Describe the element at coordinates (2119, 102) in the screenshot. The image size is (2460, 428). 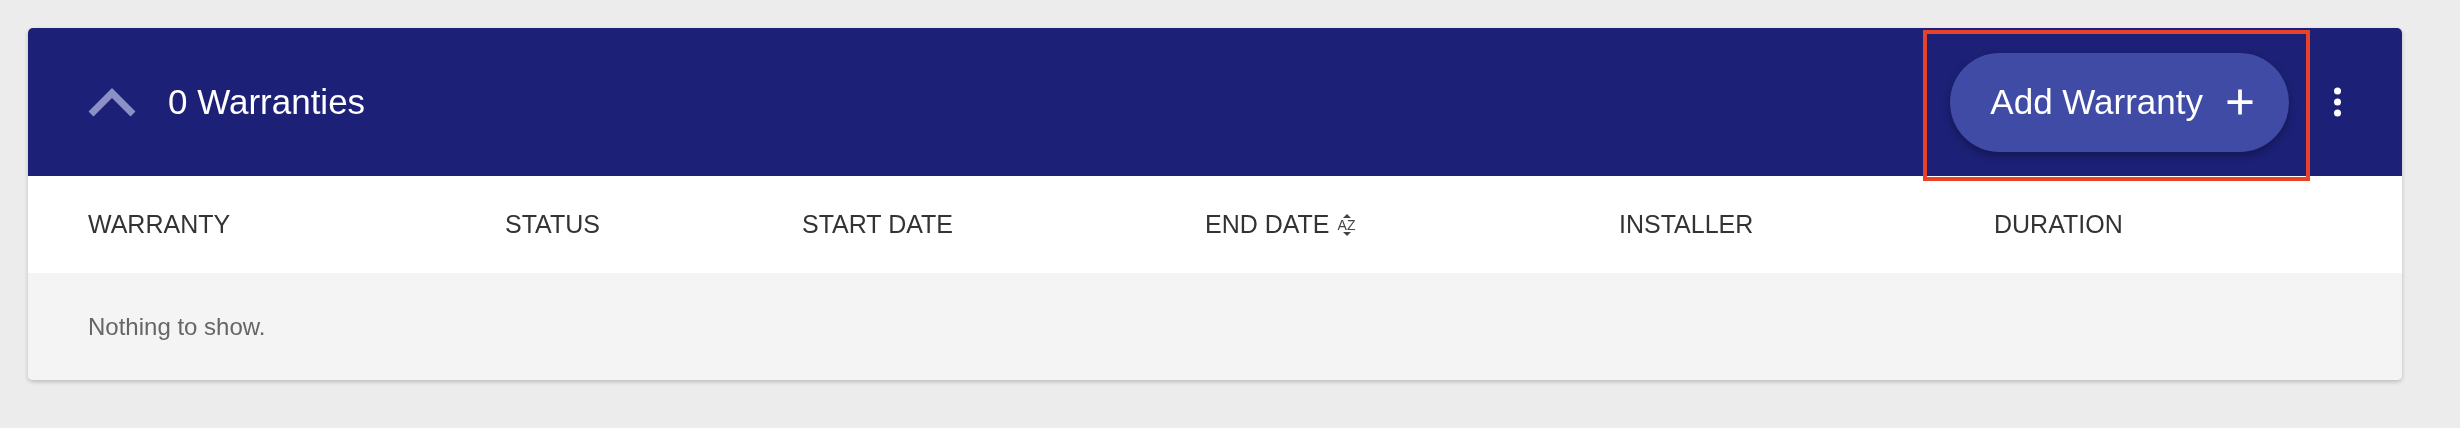
I see `add-warranty-button: Add Warranty` at that location.